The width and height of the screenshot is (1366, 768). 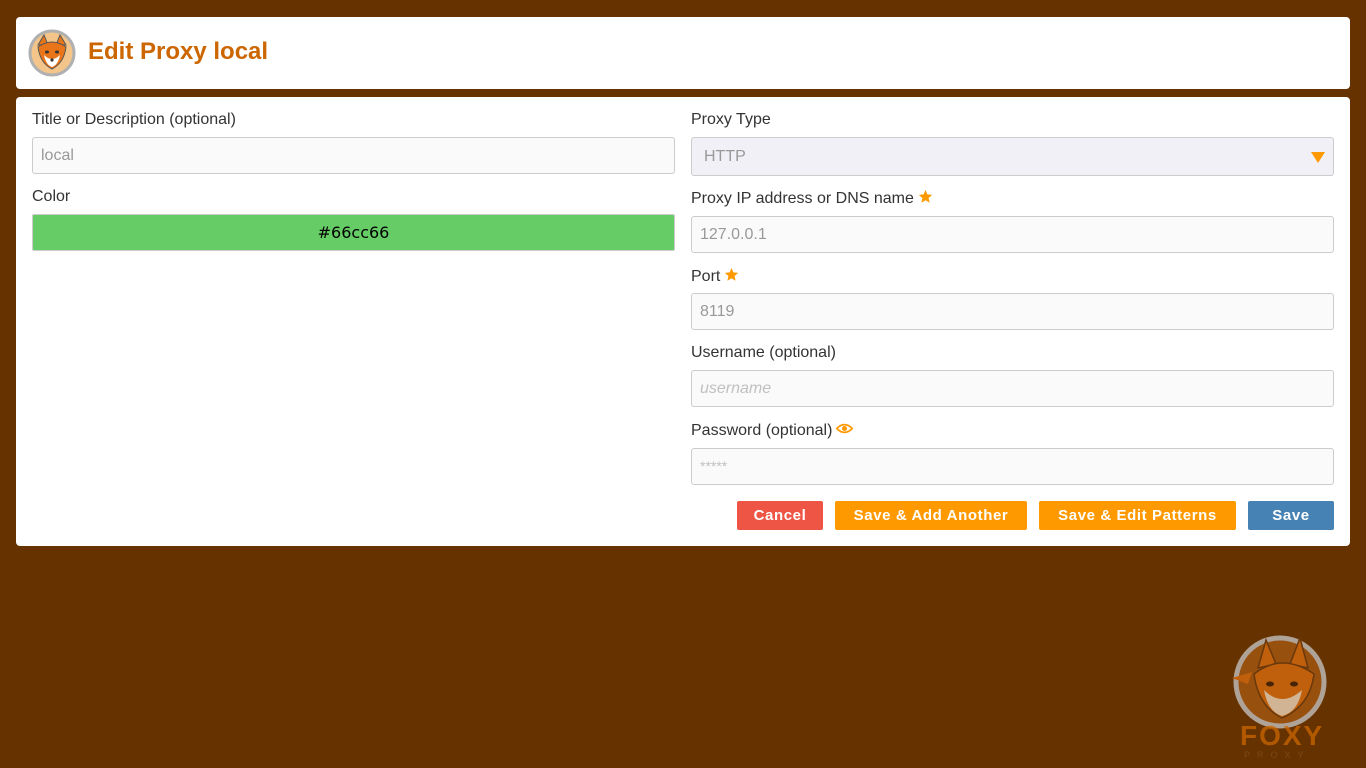 What do you see at coordinates (763, 352) in the screenshot?
I see `username-label: Username (optional)` at bounding box center [763, 352].